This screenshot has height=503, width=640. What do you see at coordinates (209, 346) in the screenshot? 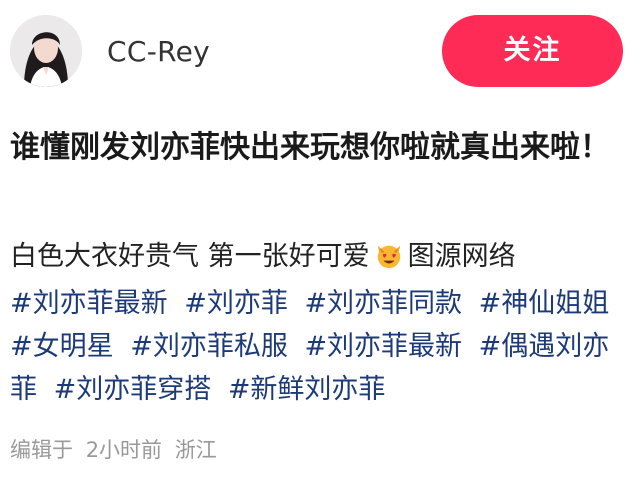
I see `hashtag-link: #刘亦菲私服` at bounding box center [209, 346].